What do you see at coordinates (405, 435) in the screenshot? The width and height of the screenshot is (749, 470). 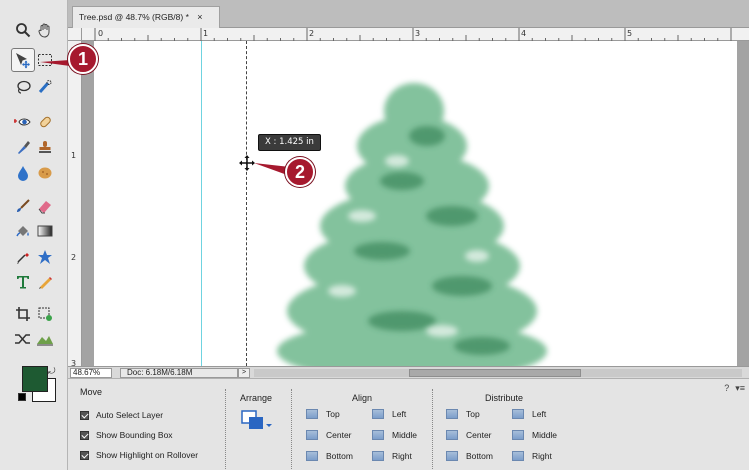 I see `align-middle-label: Middle` at bounding box center [405, 435].